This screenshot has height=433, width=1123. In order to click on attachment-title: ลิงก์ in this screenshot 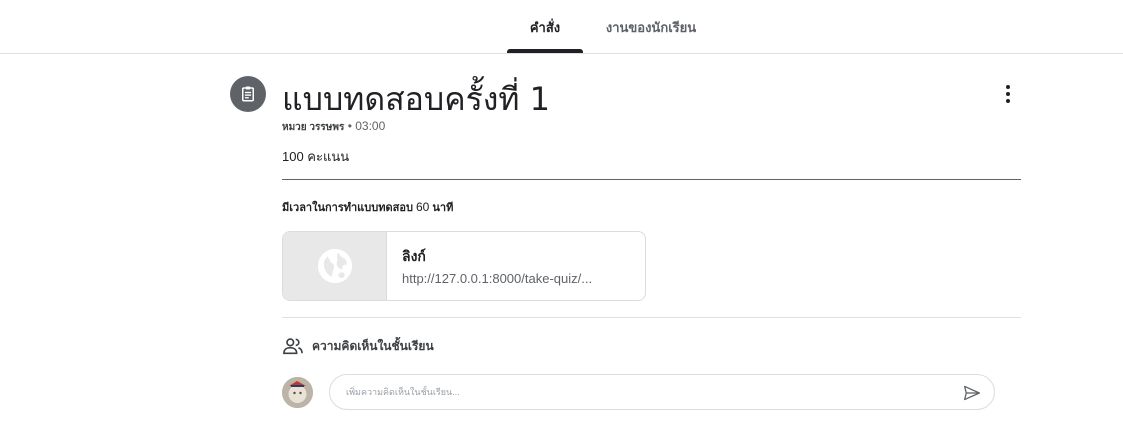, I will do `click(414, 256)`.